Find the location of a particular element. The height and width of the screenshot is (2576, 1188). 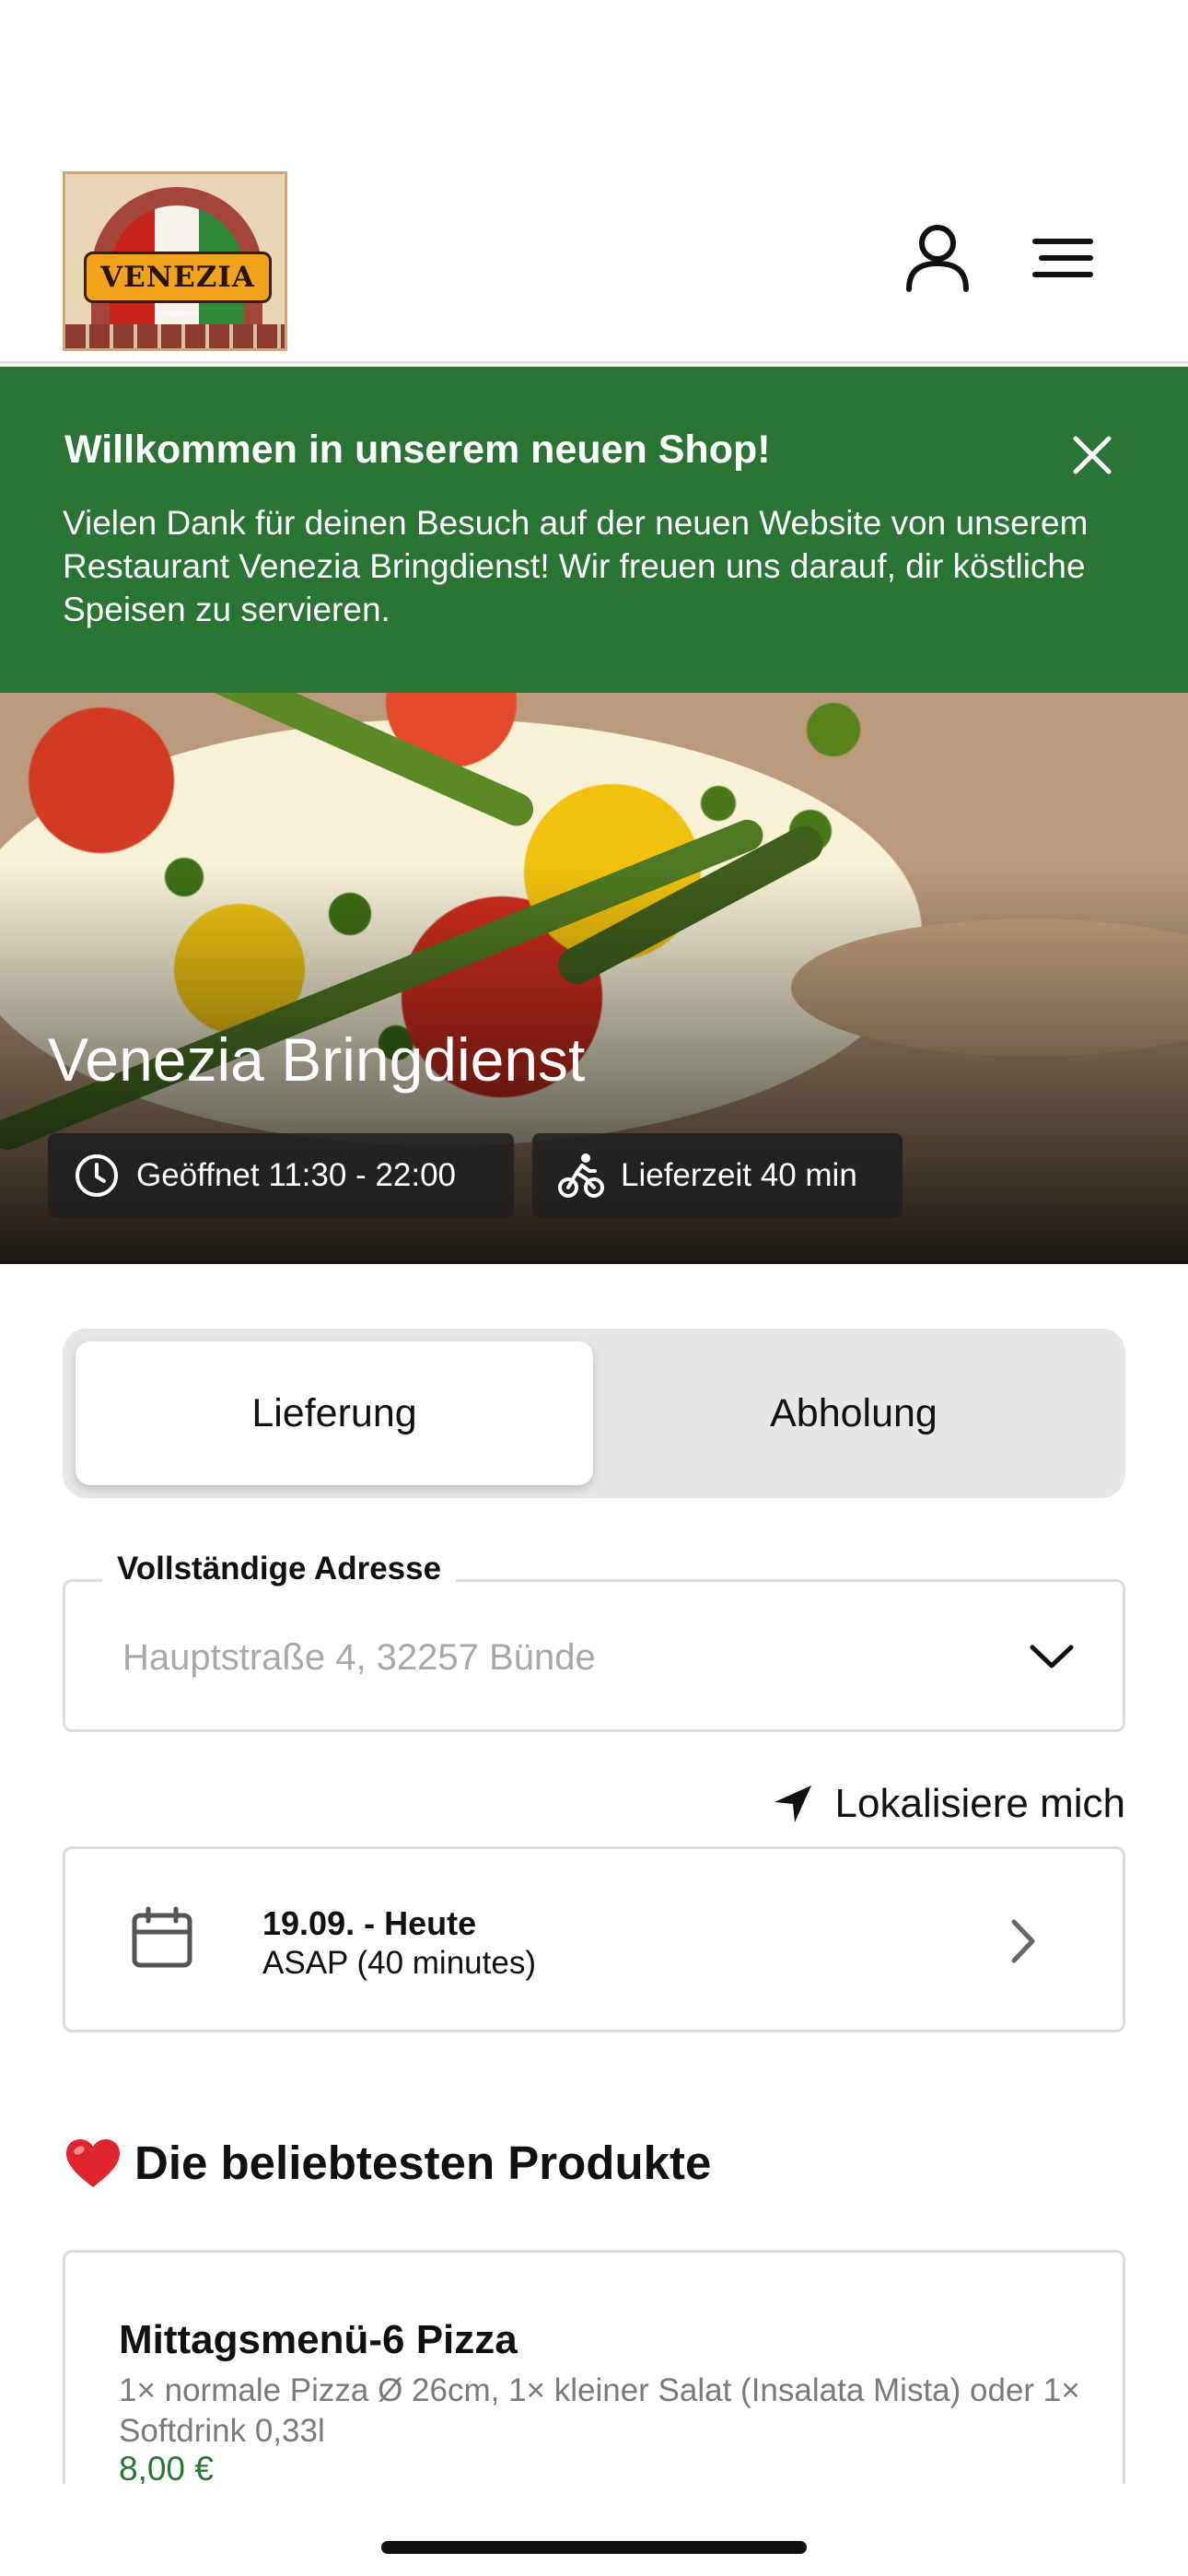

heart-icon is located at coordinates (93, 2162).